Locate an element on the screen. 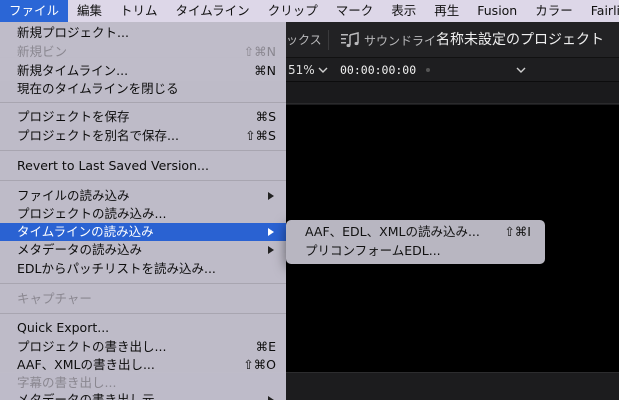 Image resolution: width=619 pixels, height=400 pixels. menu-item-new-bin: 新規ビン ⇧⌘N is located at coordinates (143, 52).